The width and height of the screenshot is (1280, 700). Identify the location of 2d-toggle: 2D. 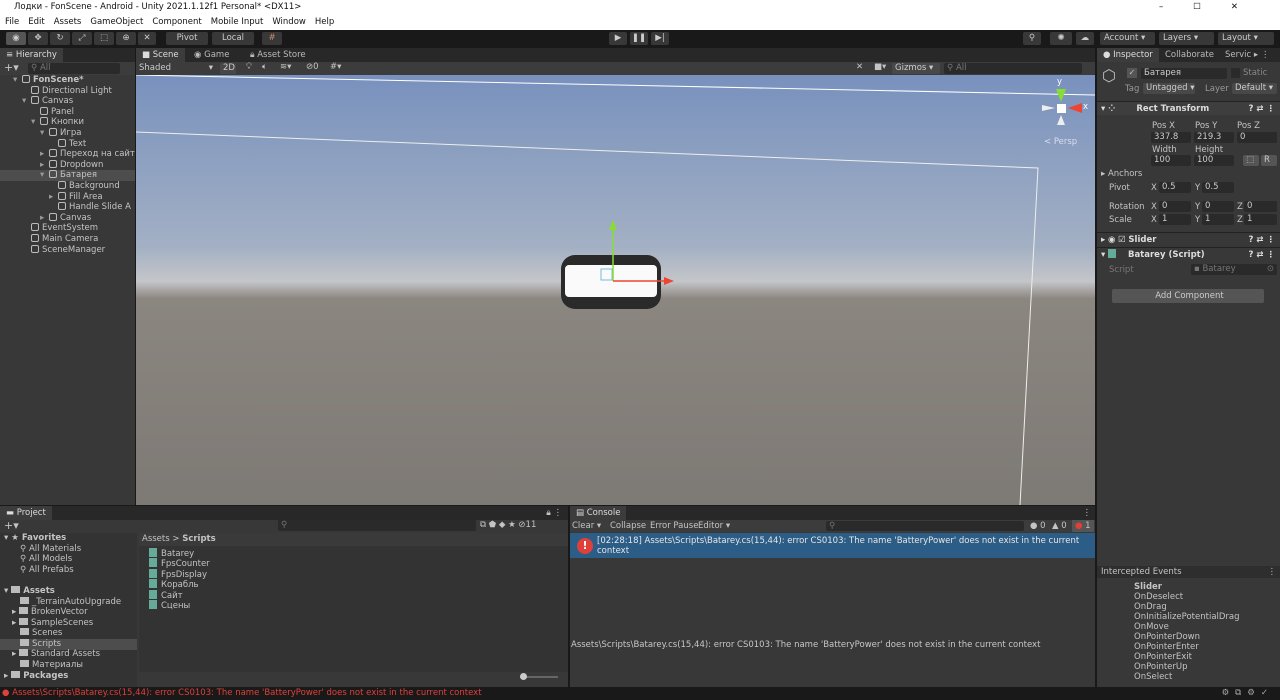
(228, 68).